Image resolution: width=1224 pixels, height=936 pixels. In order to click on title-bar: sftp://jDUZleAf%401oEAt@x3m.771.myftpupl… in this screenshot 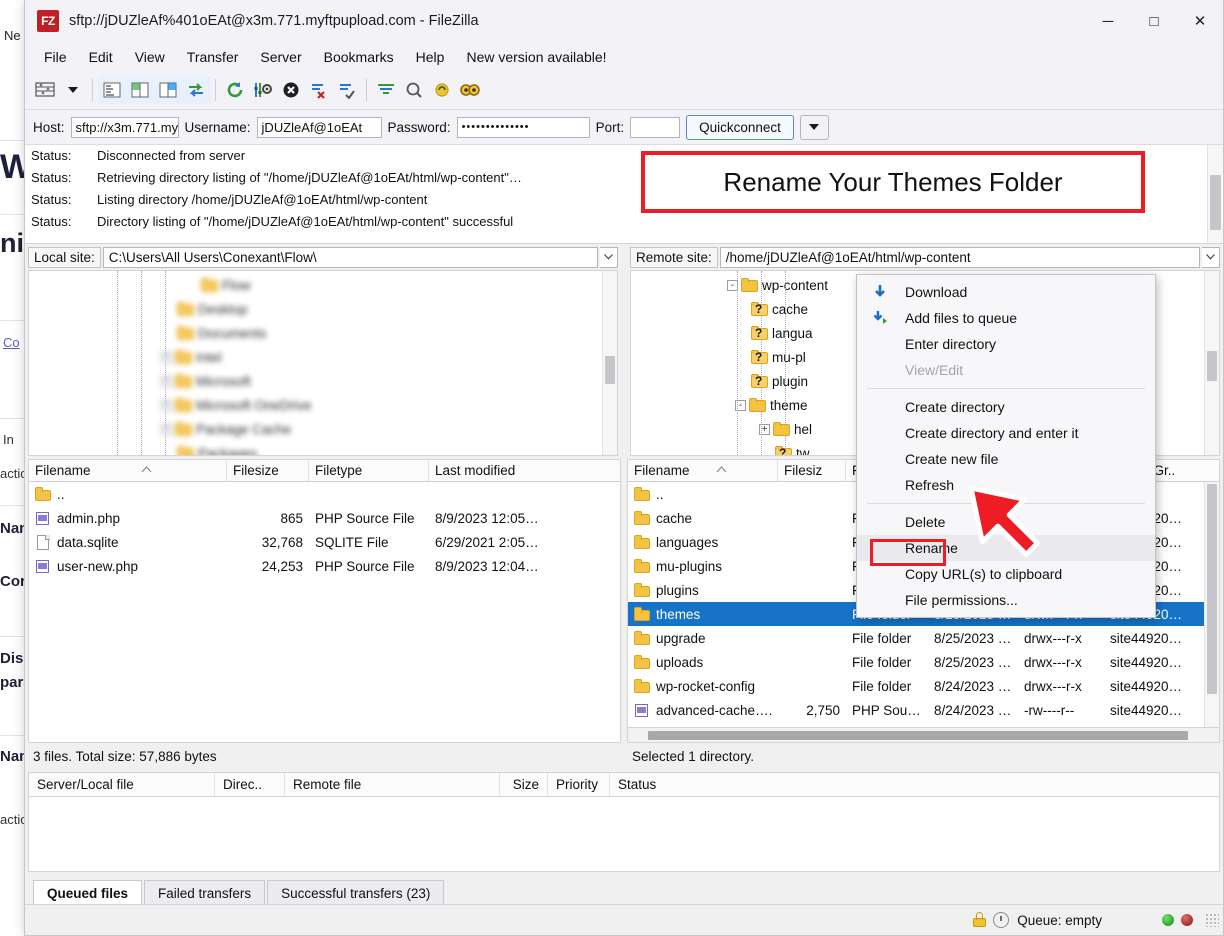, I will do `click(624, 21)`.